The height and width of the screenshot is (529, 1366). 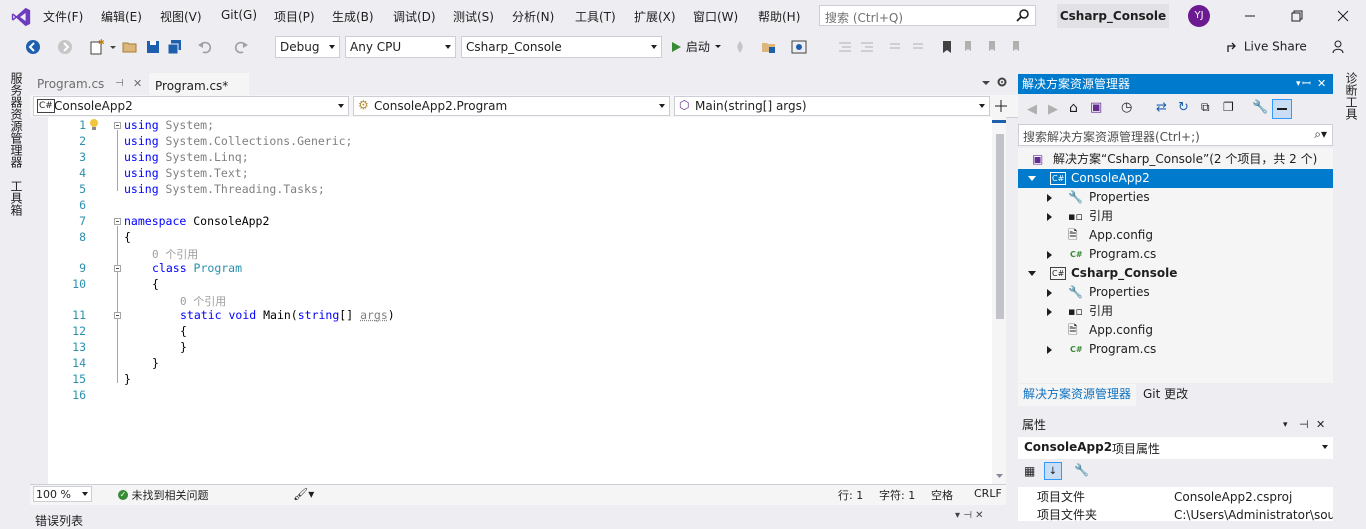 What do you see at coordinates (969, 515) in the screenshot?
I see `panel-controls: ▾ ⊣ ✕` at bounding box center [969, 515].